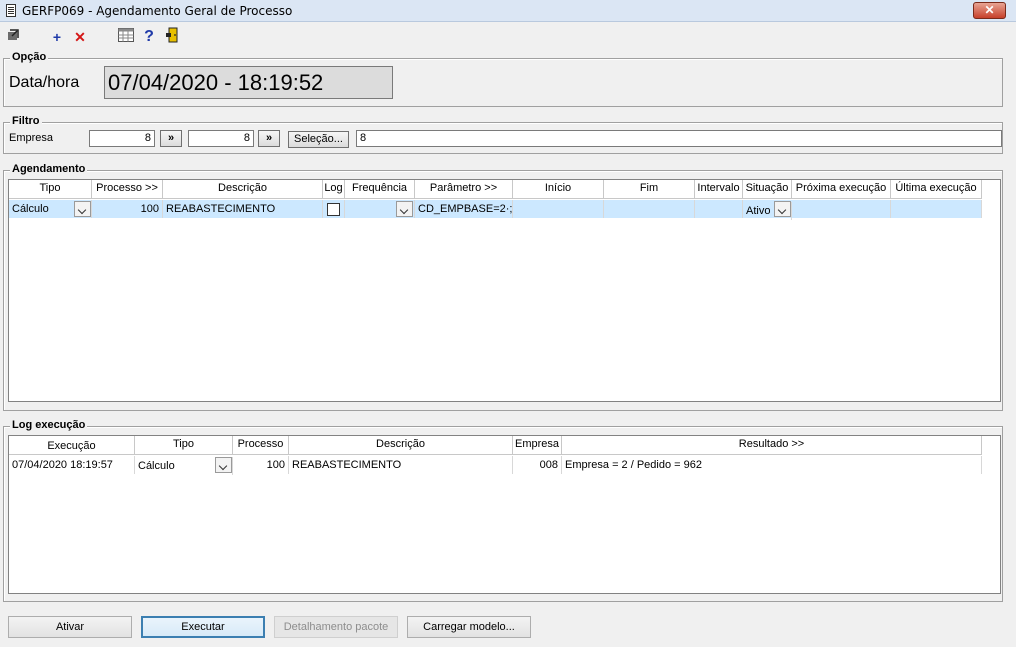  Describe the element at coordinates (49, 425) in the screenshot. I see `log-execucao-group-label: Log execução` at that location.